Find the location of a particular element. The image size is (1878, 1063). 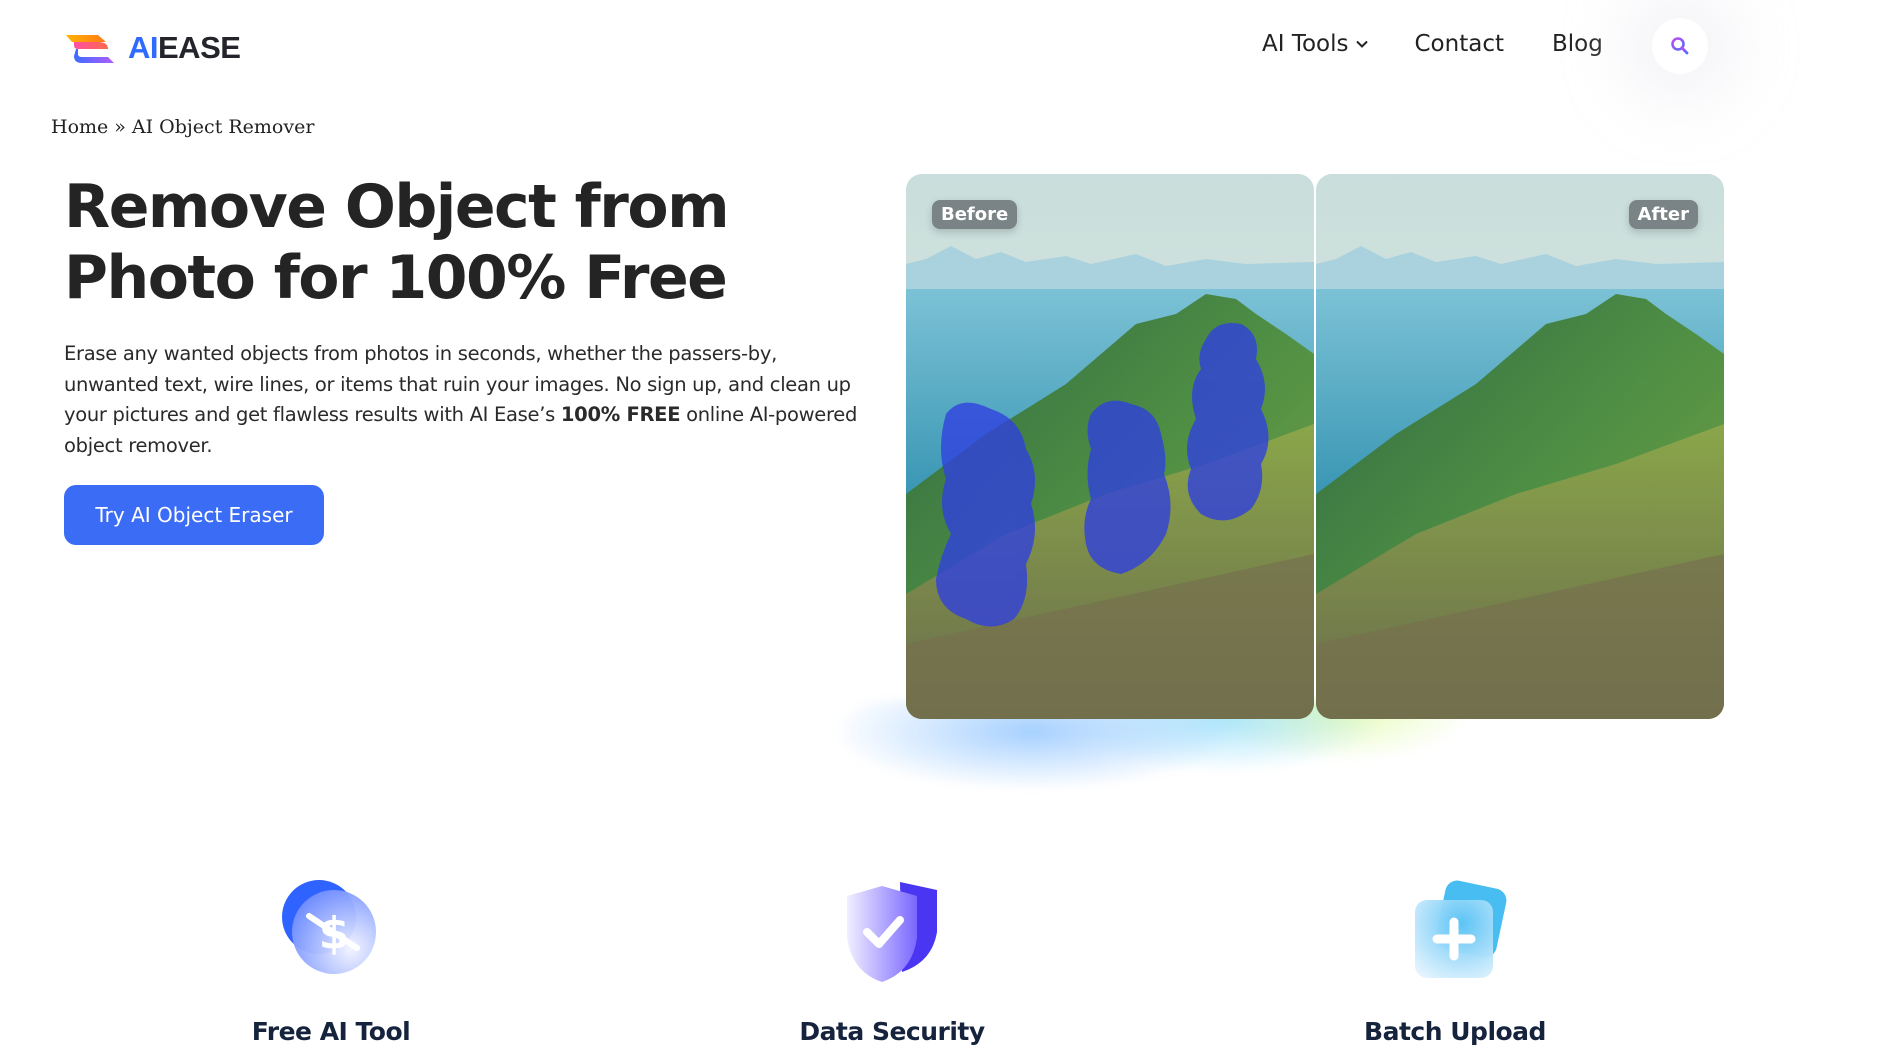

nav-contact-label: Contact is located at coordinates (1459, 44).